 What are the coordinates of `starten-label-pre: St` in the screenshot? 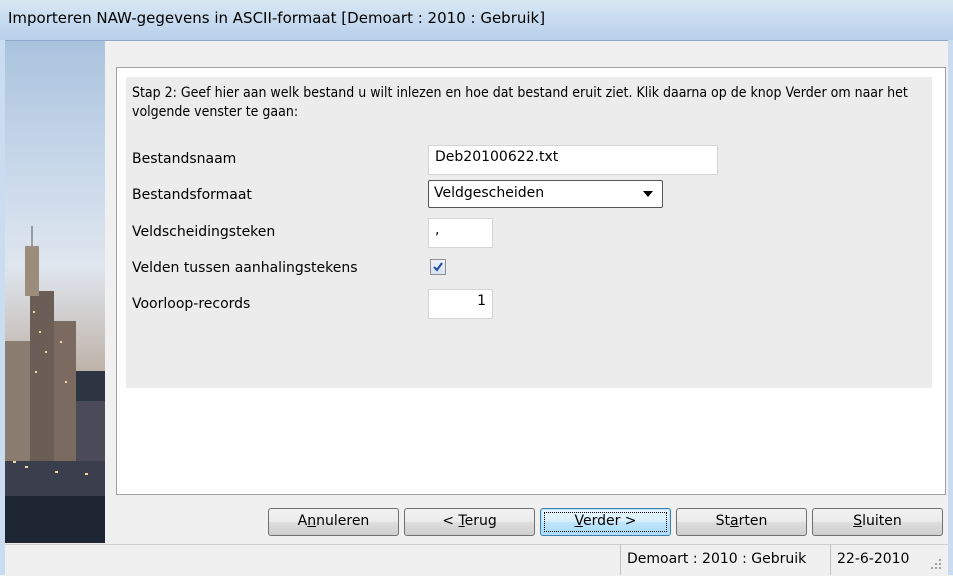 It's located at (723, 521).